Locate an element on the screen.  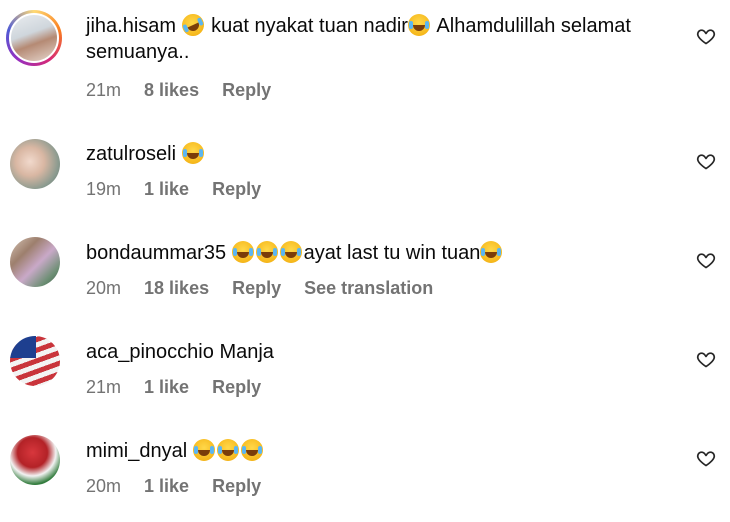
comment-username: mimi_dnyal is located at coordinates (136, 451).